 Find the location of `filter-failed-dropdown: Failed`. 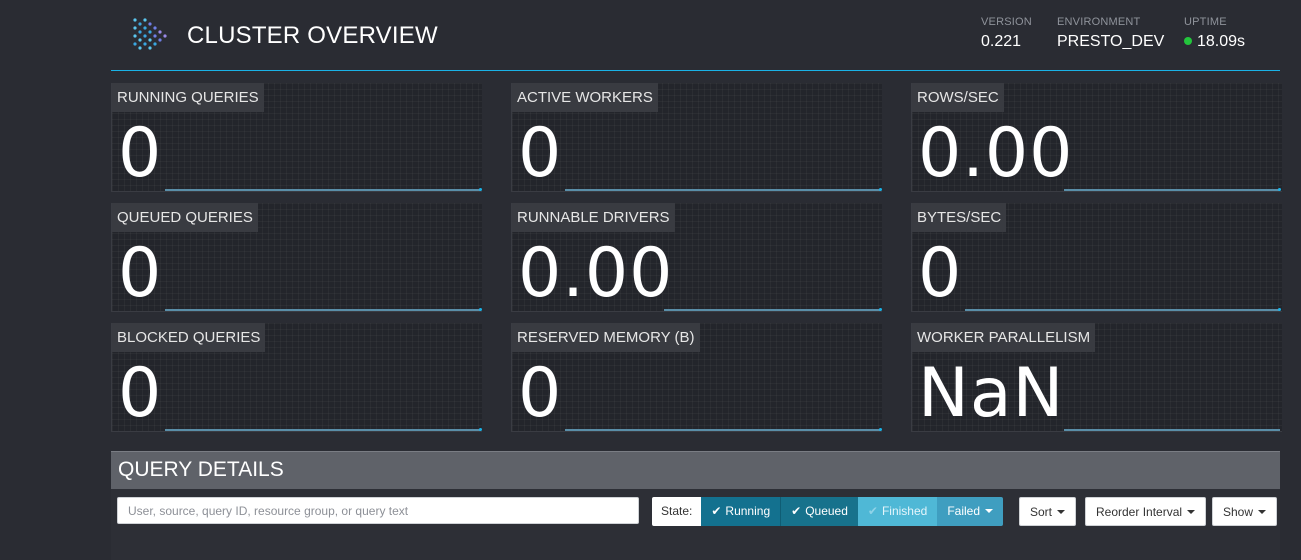

filter-failed-dropdown: Failed is located at coordinates (970, 511).